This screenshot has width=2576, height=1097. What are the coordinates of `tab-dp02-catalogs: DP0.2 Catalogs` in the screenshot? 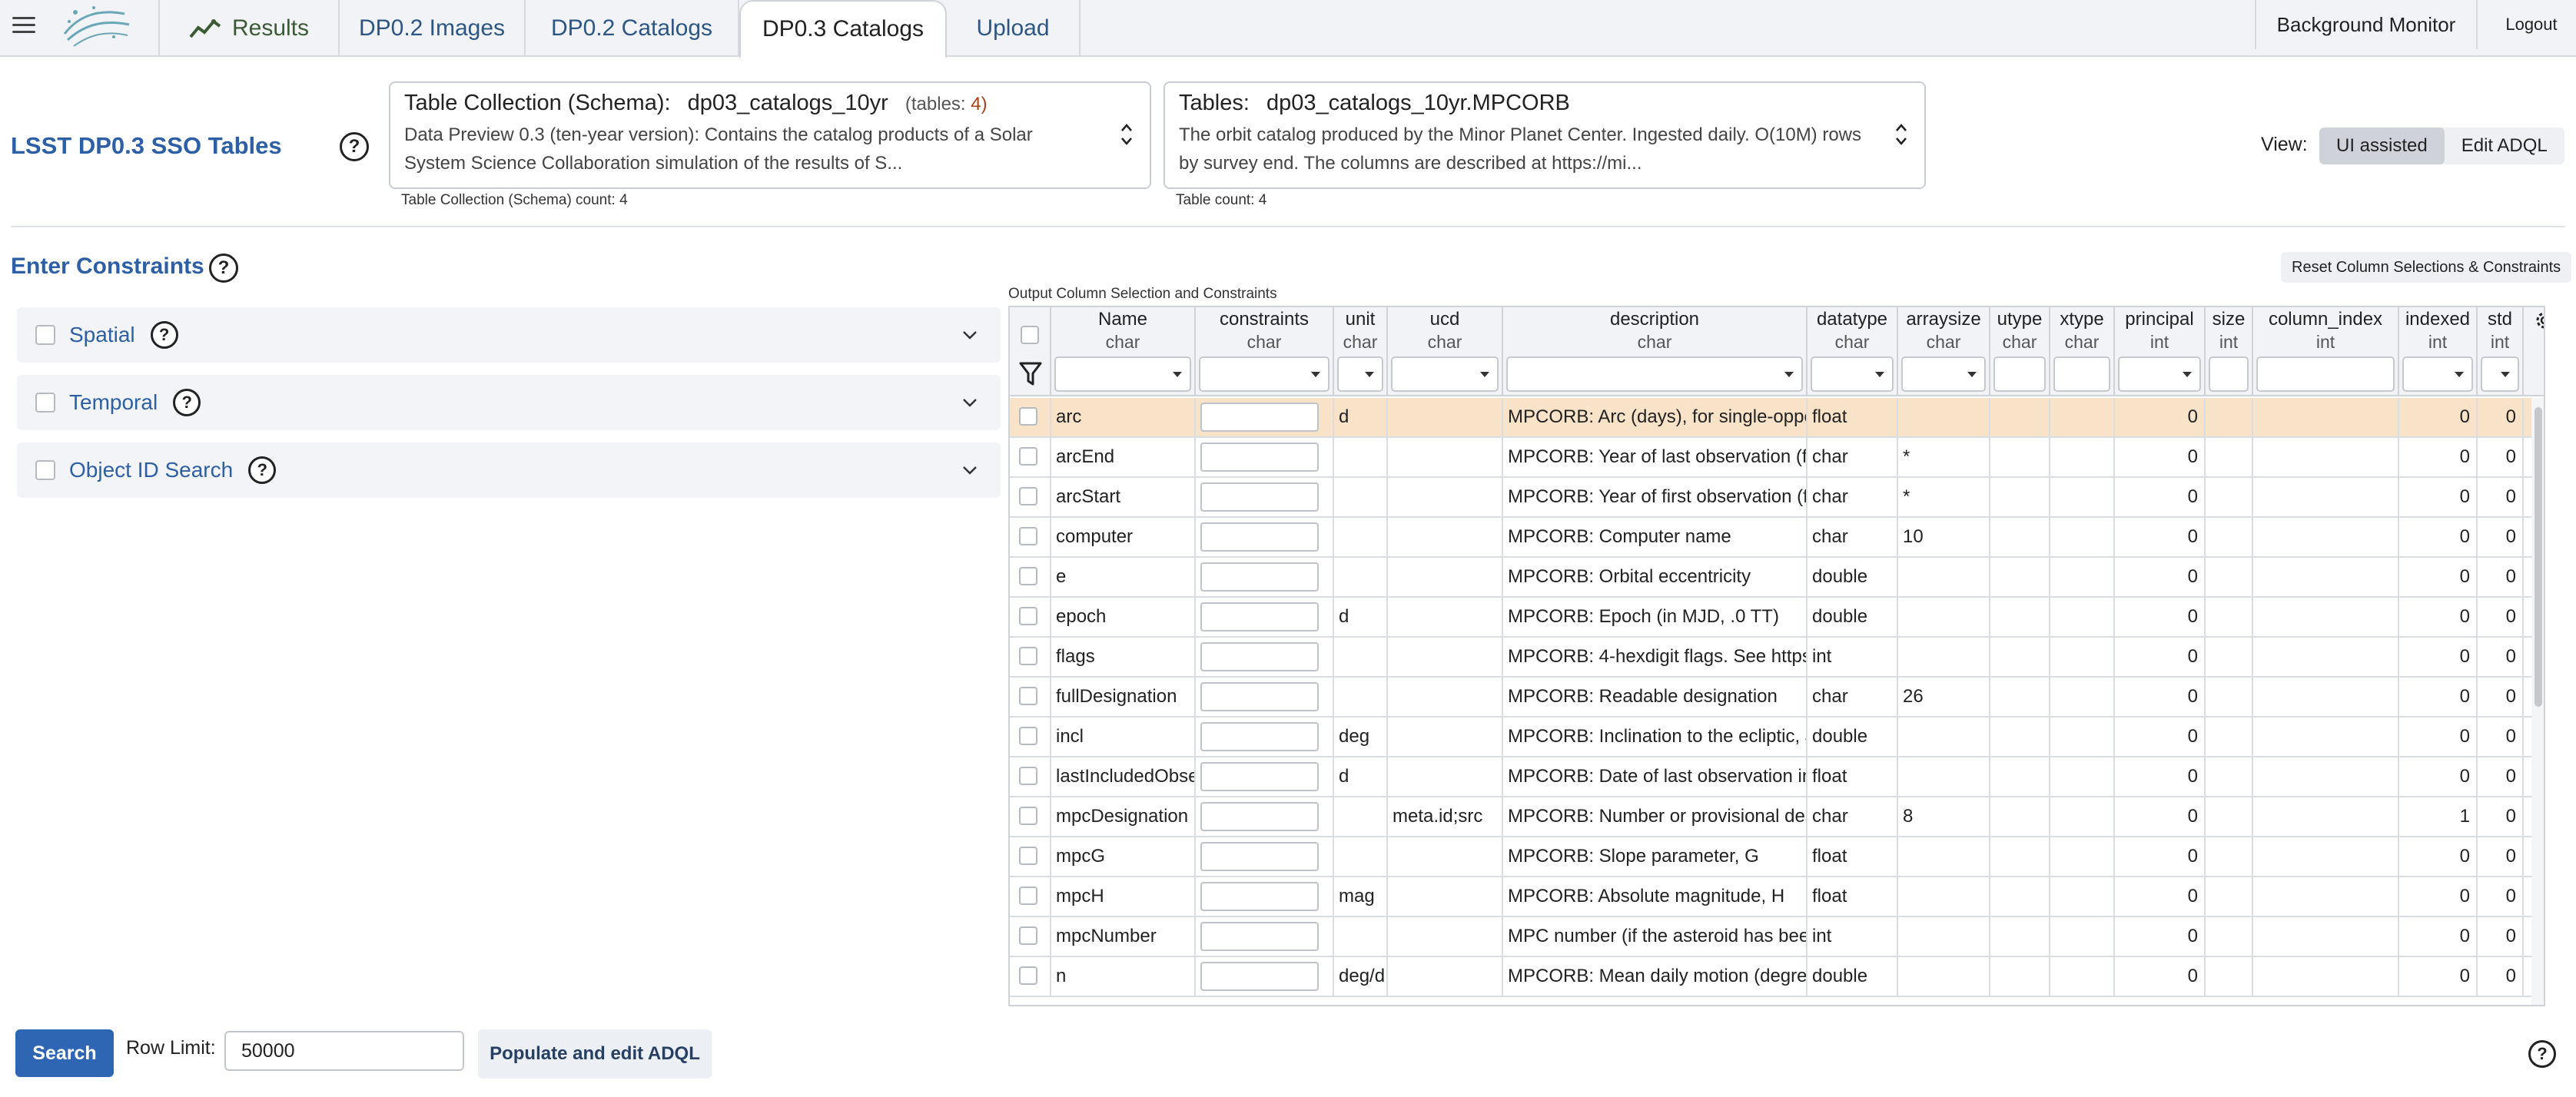 It's located at (632, 28).